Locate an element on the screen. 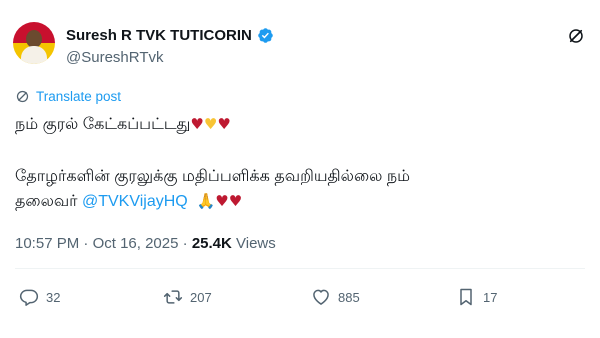 This screenshot has width=600, height=338. bookmark-button: 17 is located at coordinates (476, 297).